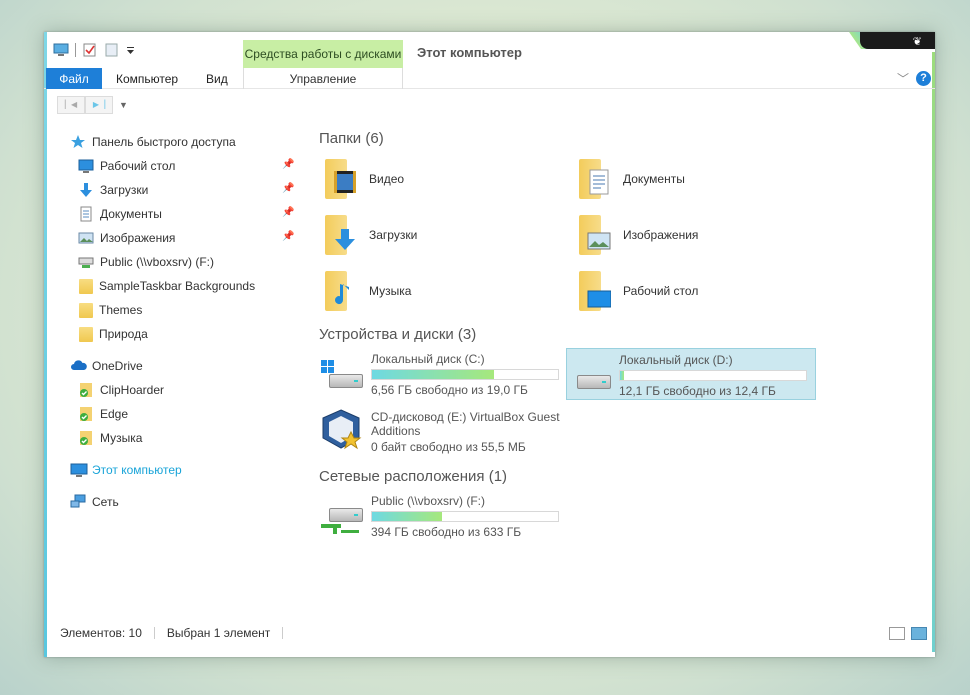  Describe the element at coordinates (619, 479) in the screenshot. I see `network-group-header: Сетевые расположения (1)` at that location.